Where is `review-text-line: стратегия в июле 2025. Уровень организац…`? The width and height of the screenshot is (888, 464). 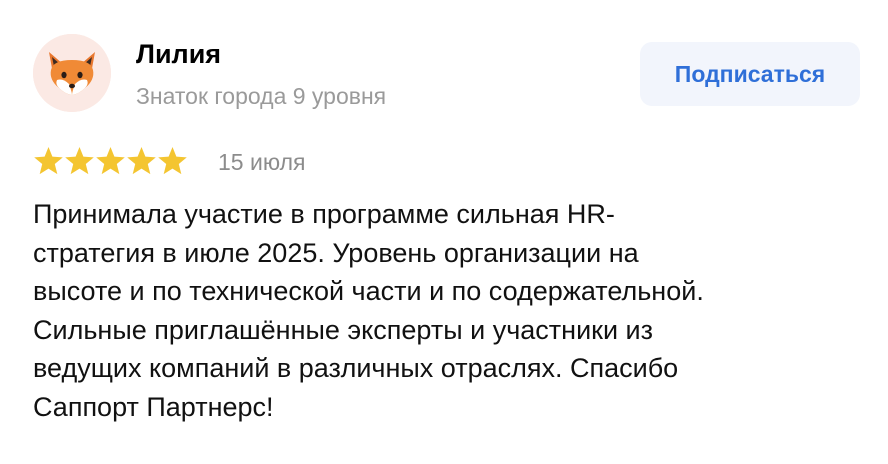 review-text-line: стратегия в июле 2025. Уровень организац… is located at coordinates (336, 252).